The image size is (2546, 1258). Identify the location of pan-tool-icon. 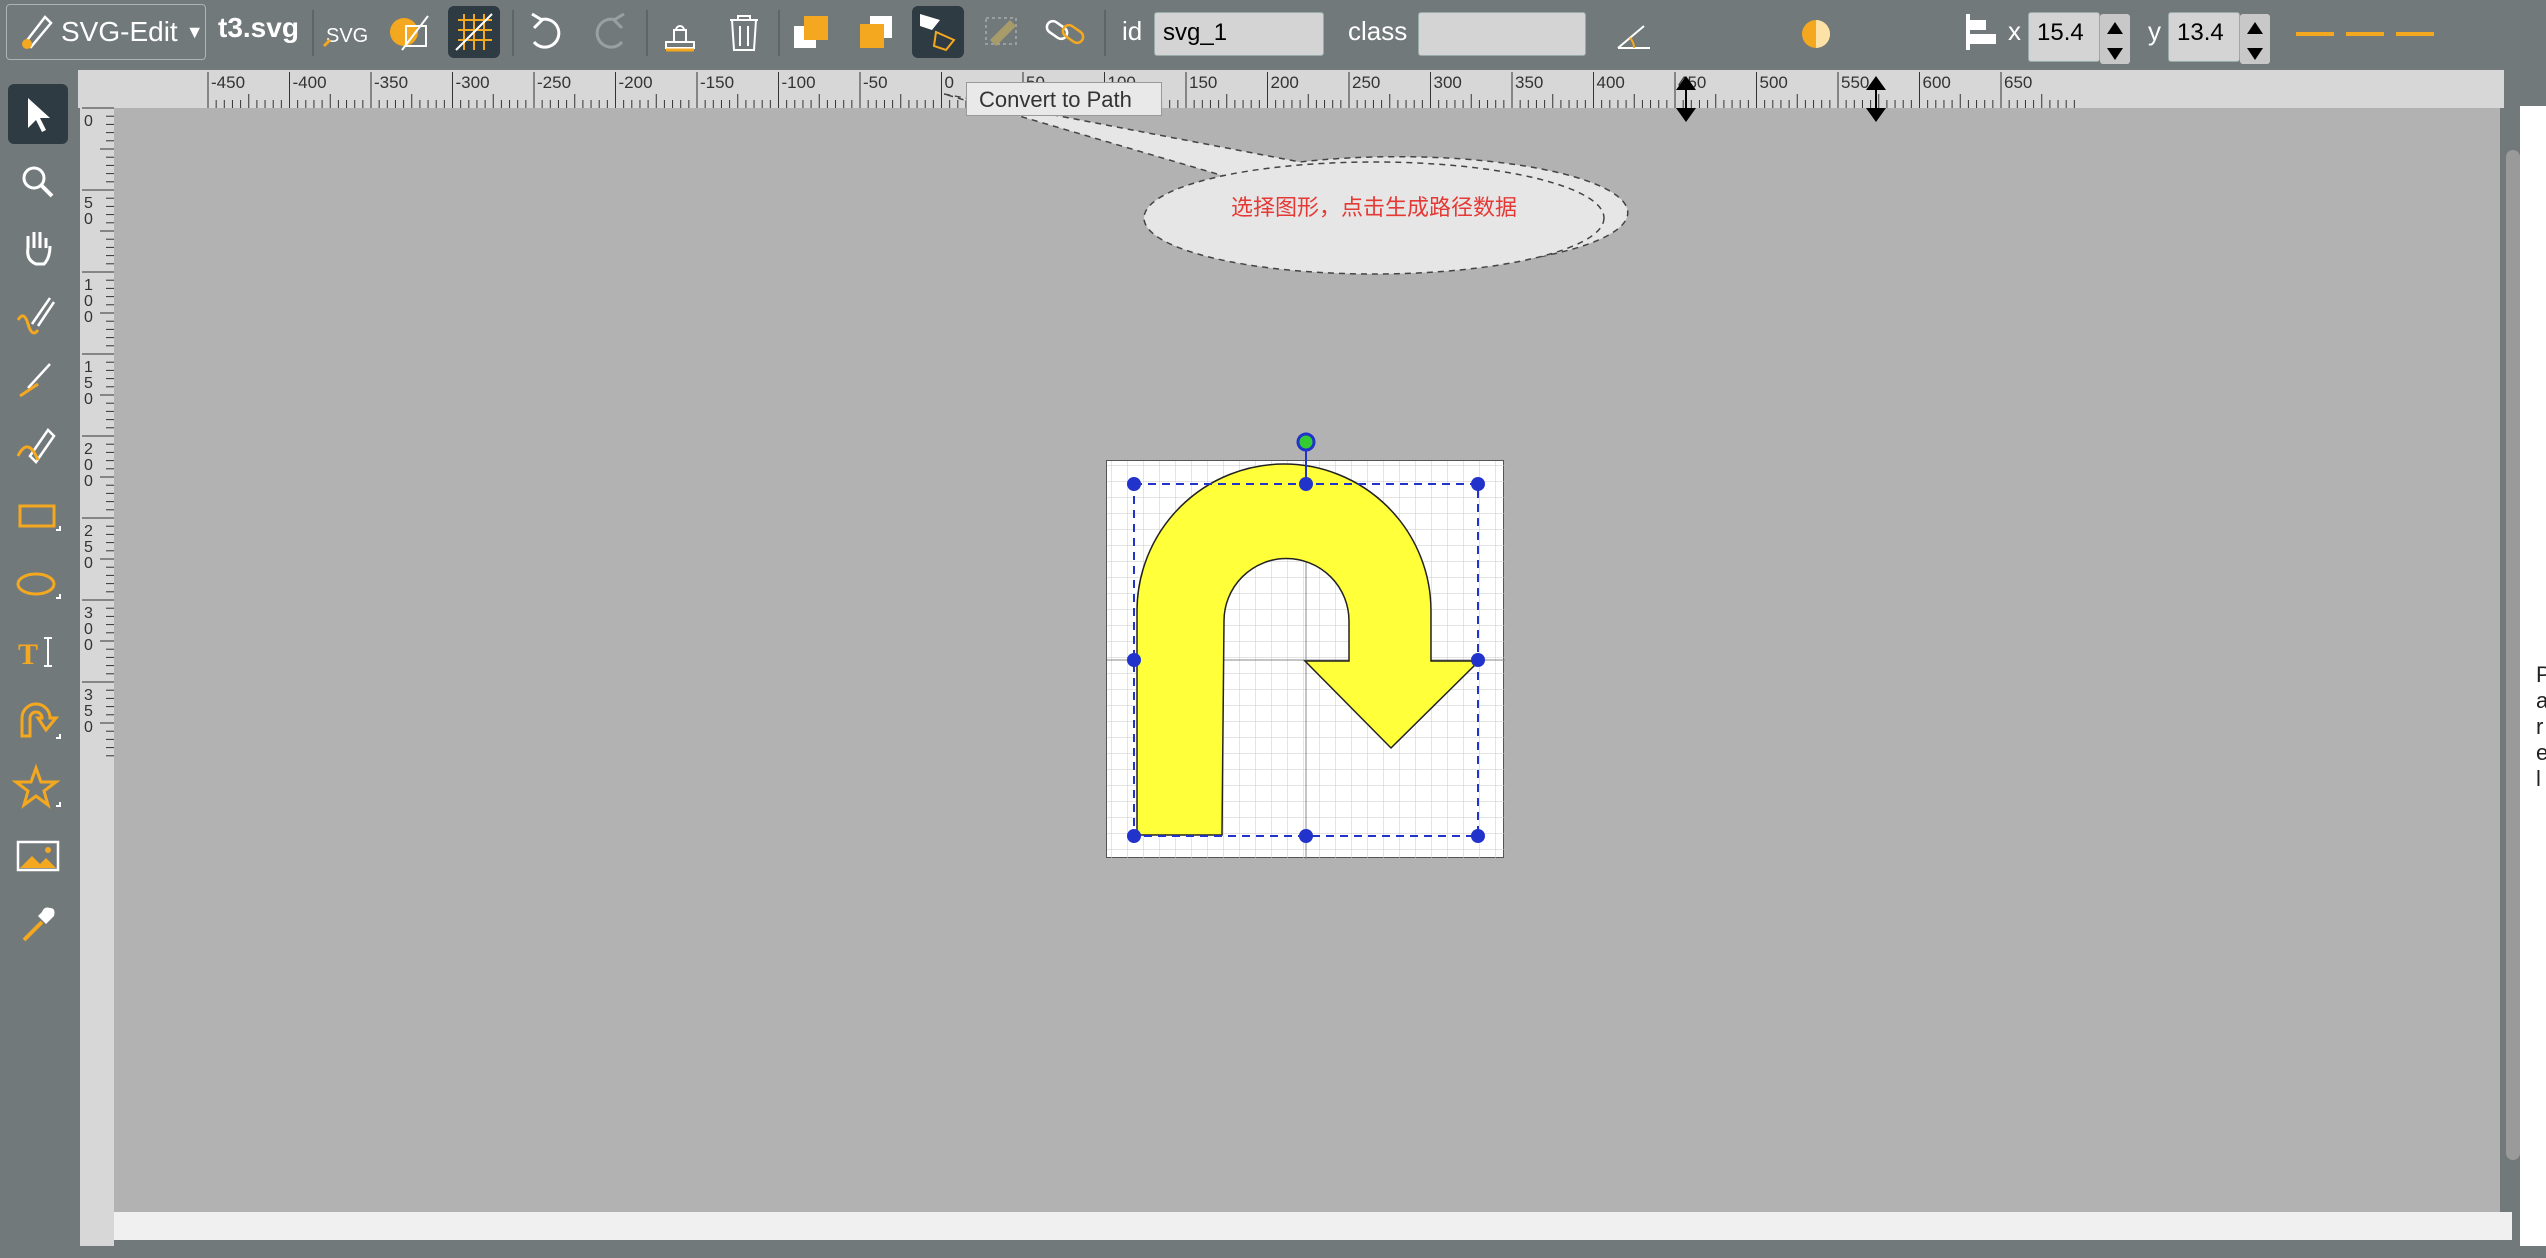
(38, 248).